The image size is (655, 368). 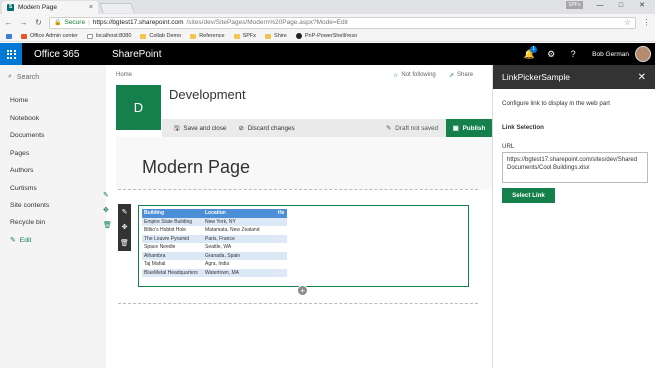 I want to click on table-header-row: Building Location He, so click(x=214, y=213).